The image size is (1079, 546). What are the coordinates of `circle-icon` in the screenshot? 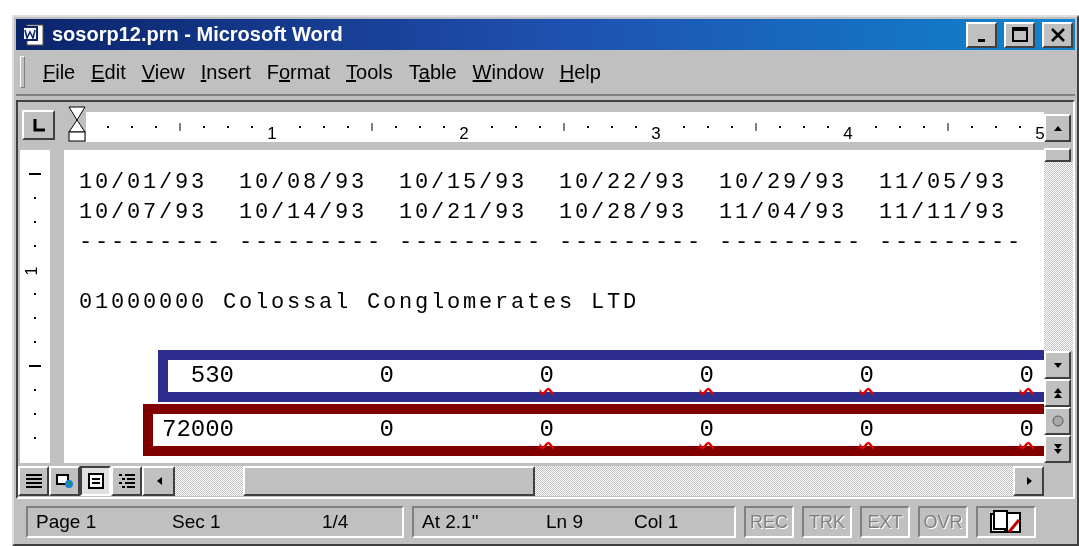 It's located at (1057, 421).